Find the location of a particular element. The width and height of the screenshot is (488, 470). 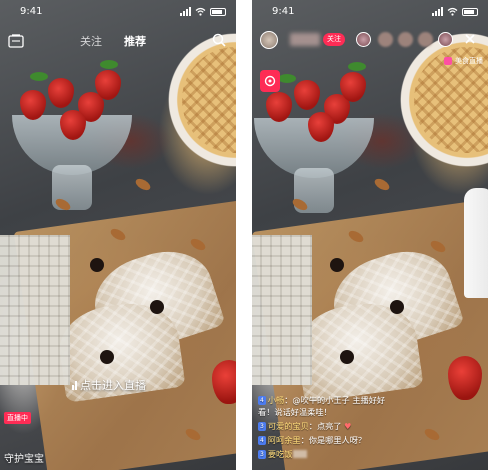

live-bars-icon is located at coordinates (74, 385).